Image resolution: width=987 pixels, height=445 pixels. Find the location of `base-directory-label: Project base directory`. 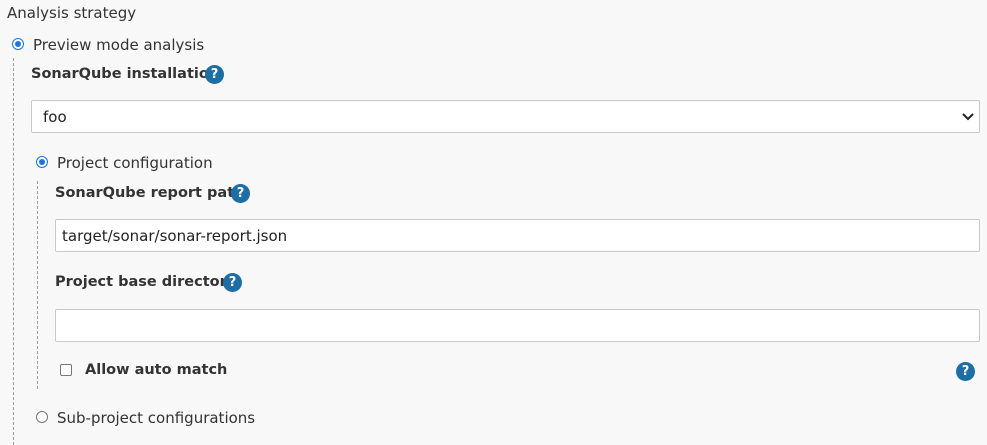

base-directory-label: Project base directory is located at coordinates (146, 282).